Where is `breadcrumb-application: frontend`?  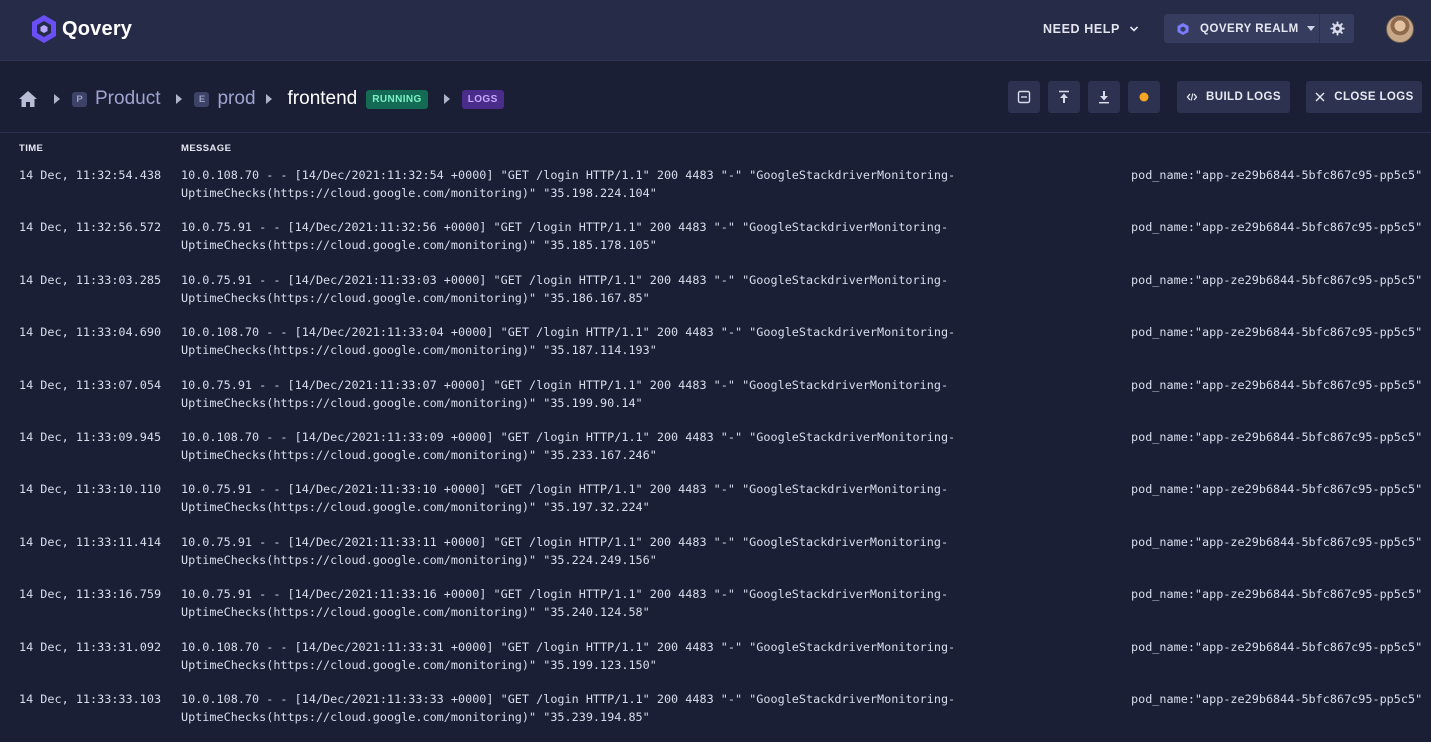 breadcrumb-application: frontend is located at coordinates (323, 99).